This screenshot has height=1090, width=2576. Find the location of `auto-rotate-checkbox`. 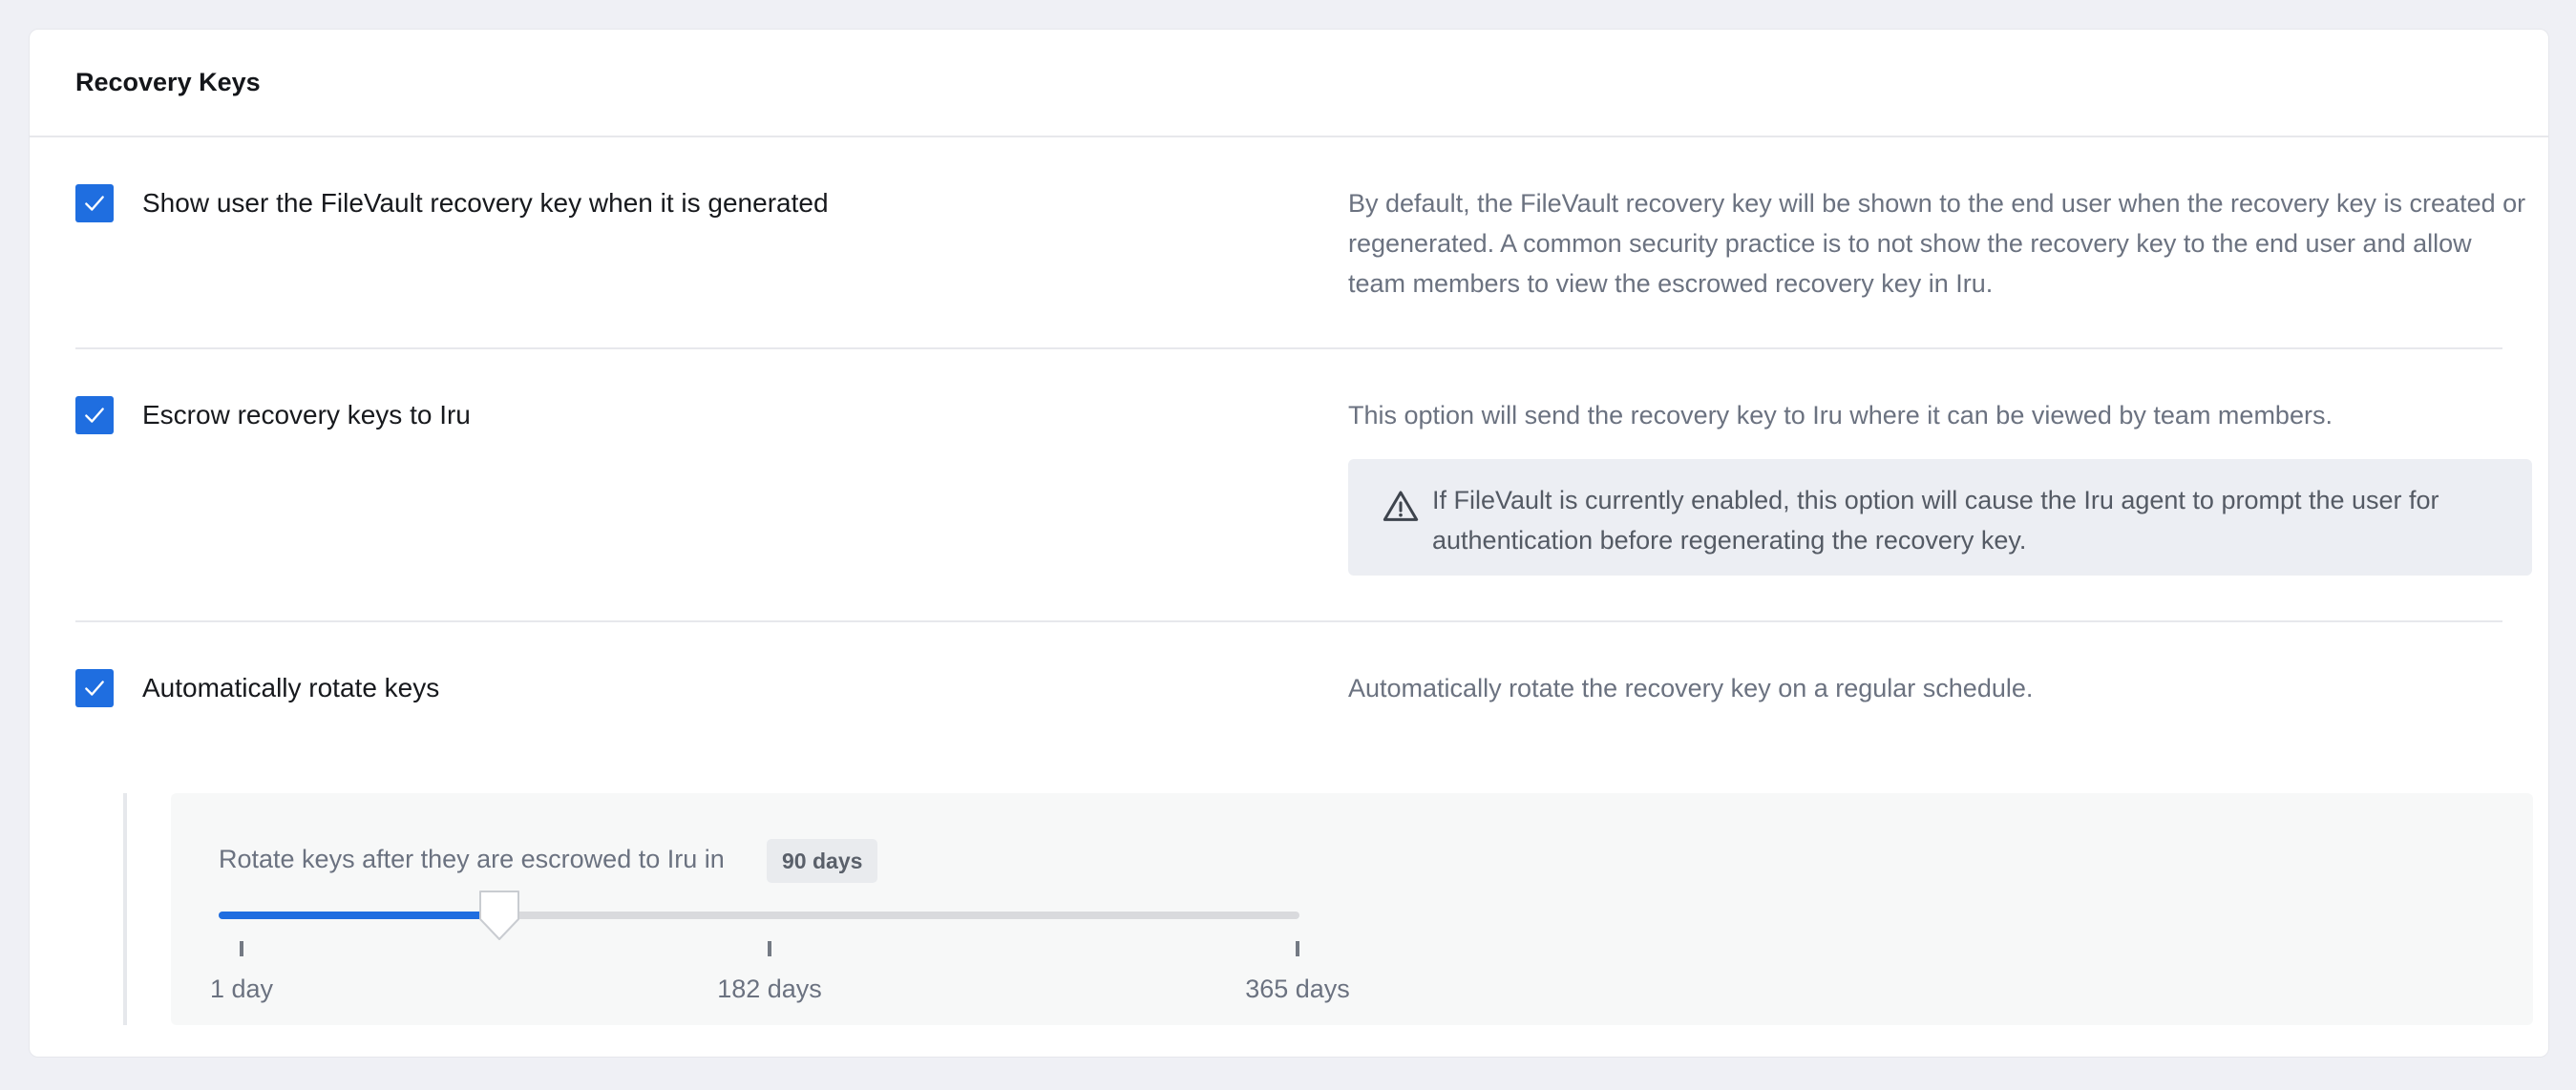

auto-rotate-checkbox is located at coordinates (94, 688).